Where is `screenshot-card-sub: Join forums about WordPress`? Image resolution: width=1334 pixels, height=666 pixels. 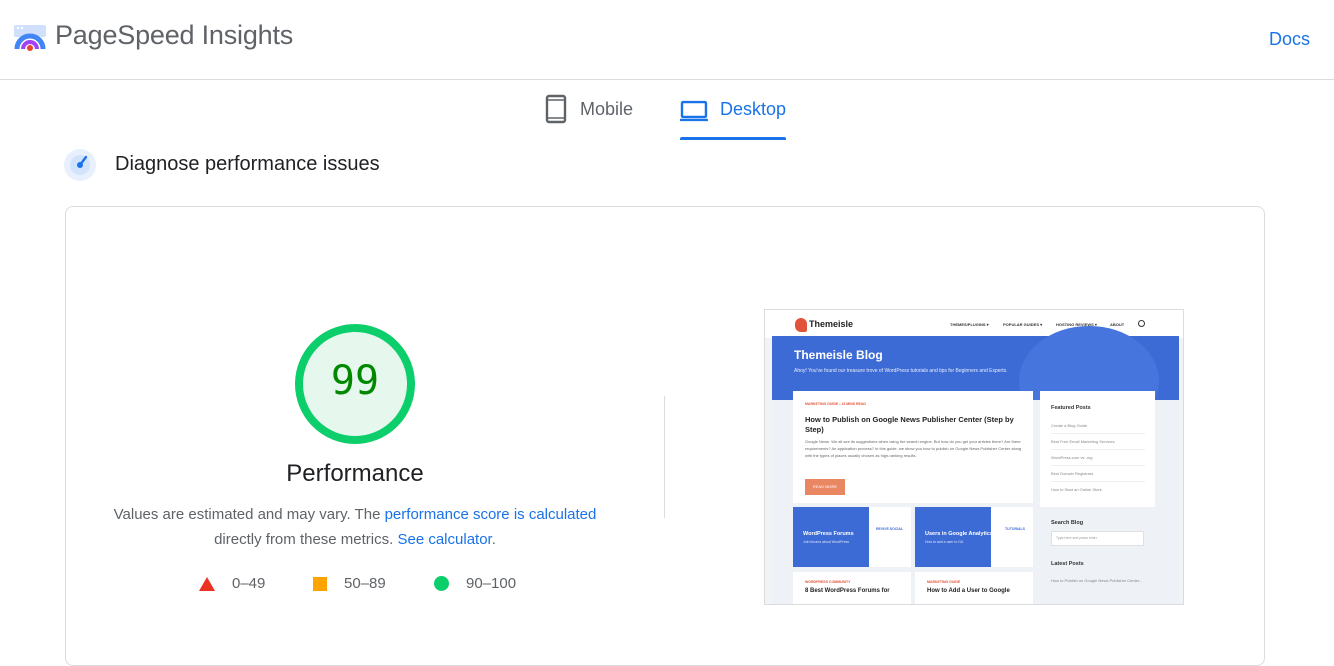
screenshot-card-sub: Join forums about WordPress is located at coordinates (826, 542).